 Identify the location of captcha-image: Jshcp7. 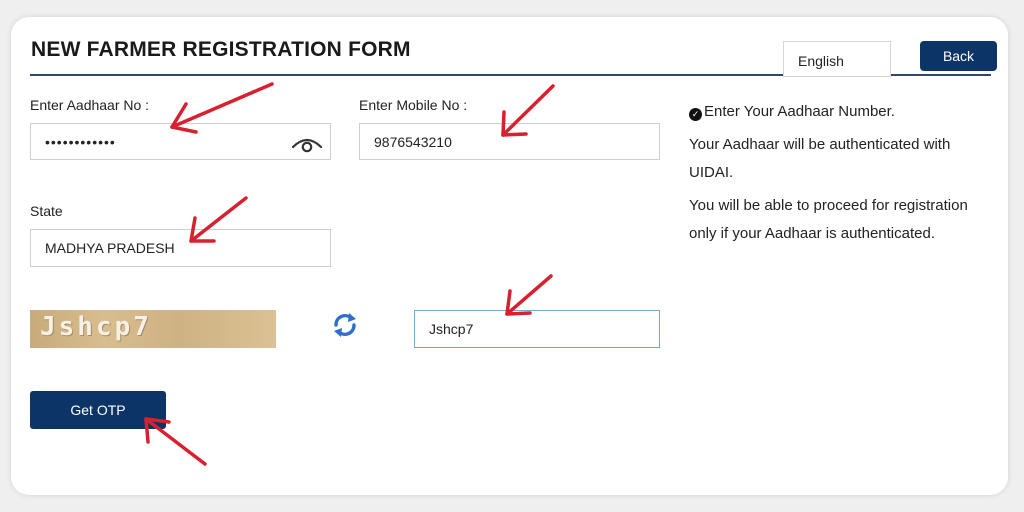
(153, 329).